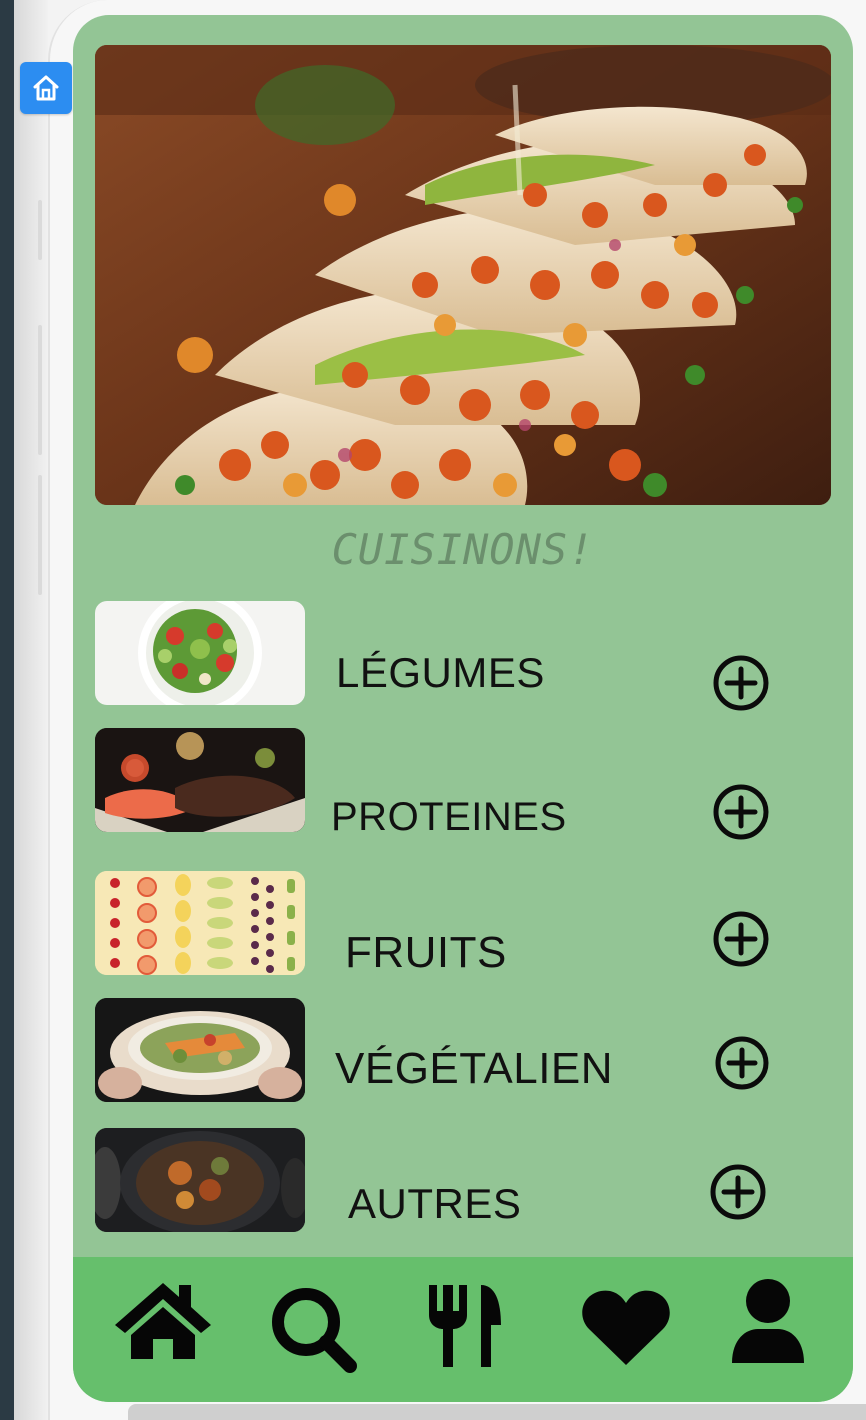  I want to click on window-shadow, so click(31, 710).